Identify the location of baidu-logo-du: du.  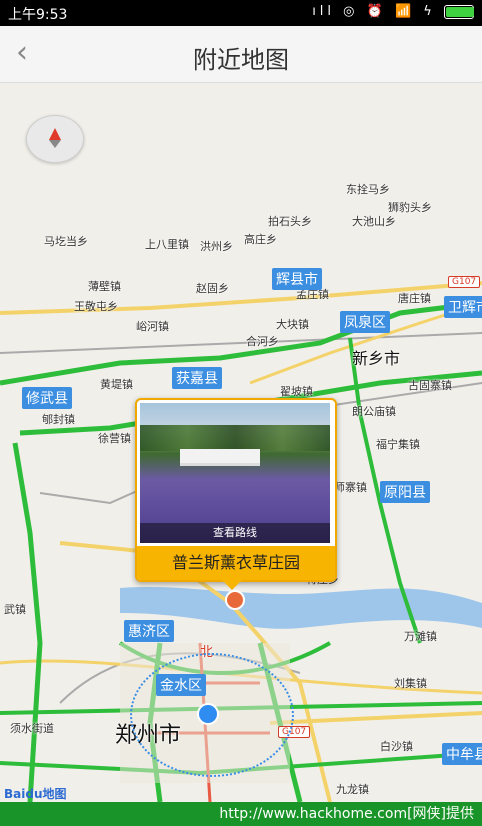
(34, 794).